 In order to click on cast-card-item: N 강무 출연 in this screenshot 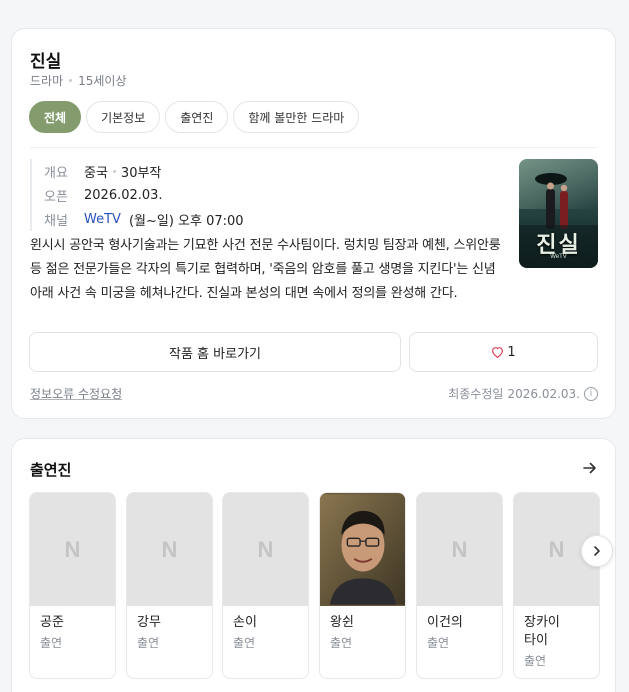, I will do `click(169, 585)`.